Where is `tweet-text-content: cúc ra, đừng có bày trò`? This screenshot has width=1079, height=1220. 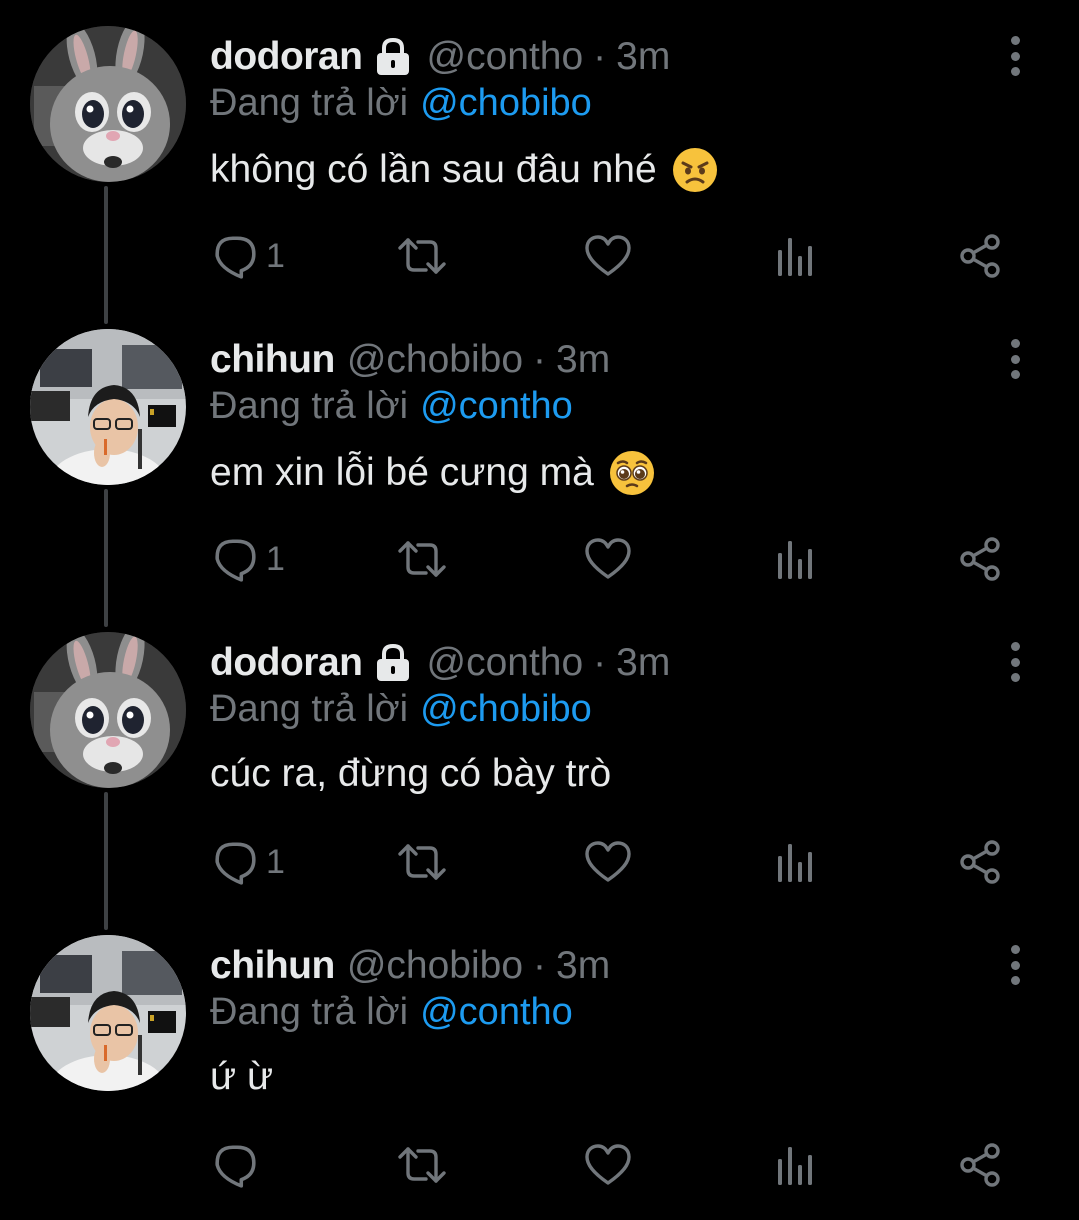
tweet-text-content: cúc ra, đừng có bày trò is located at coordinates (411, 773).